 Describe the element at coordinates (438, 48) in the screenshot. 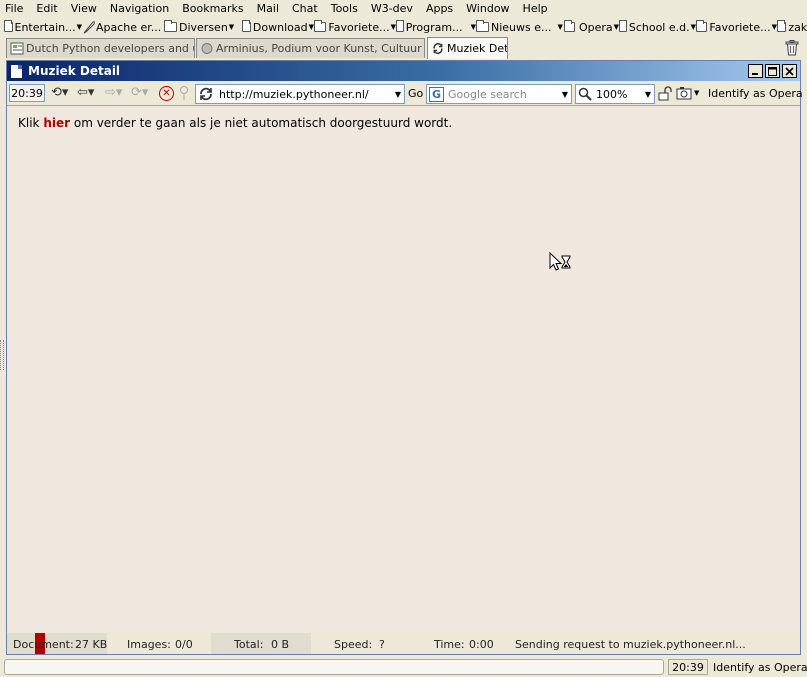

I see `loading-icon` at that location.